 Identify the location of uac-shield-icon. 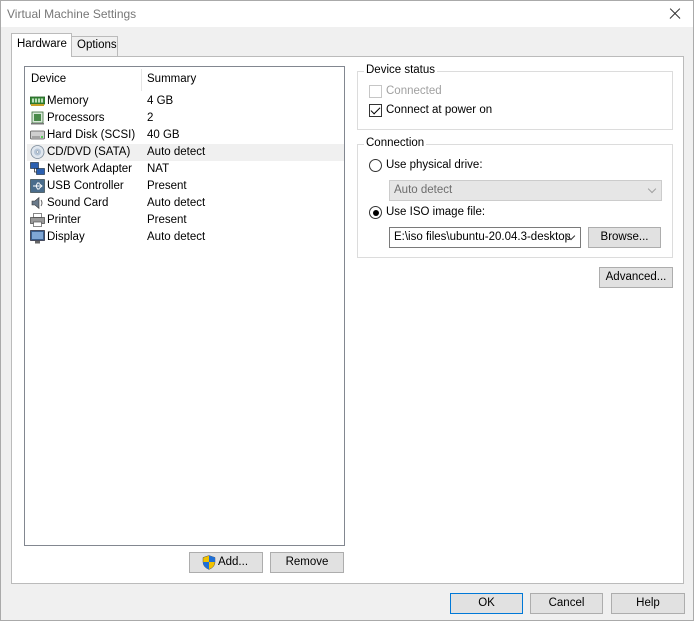
(209, 562).